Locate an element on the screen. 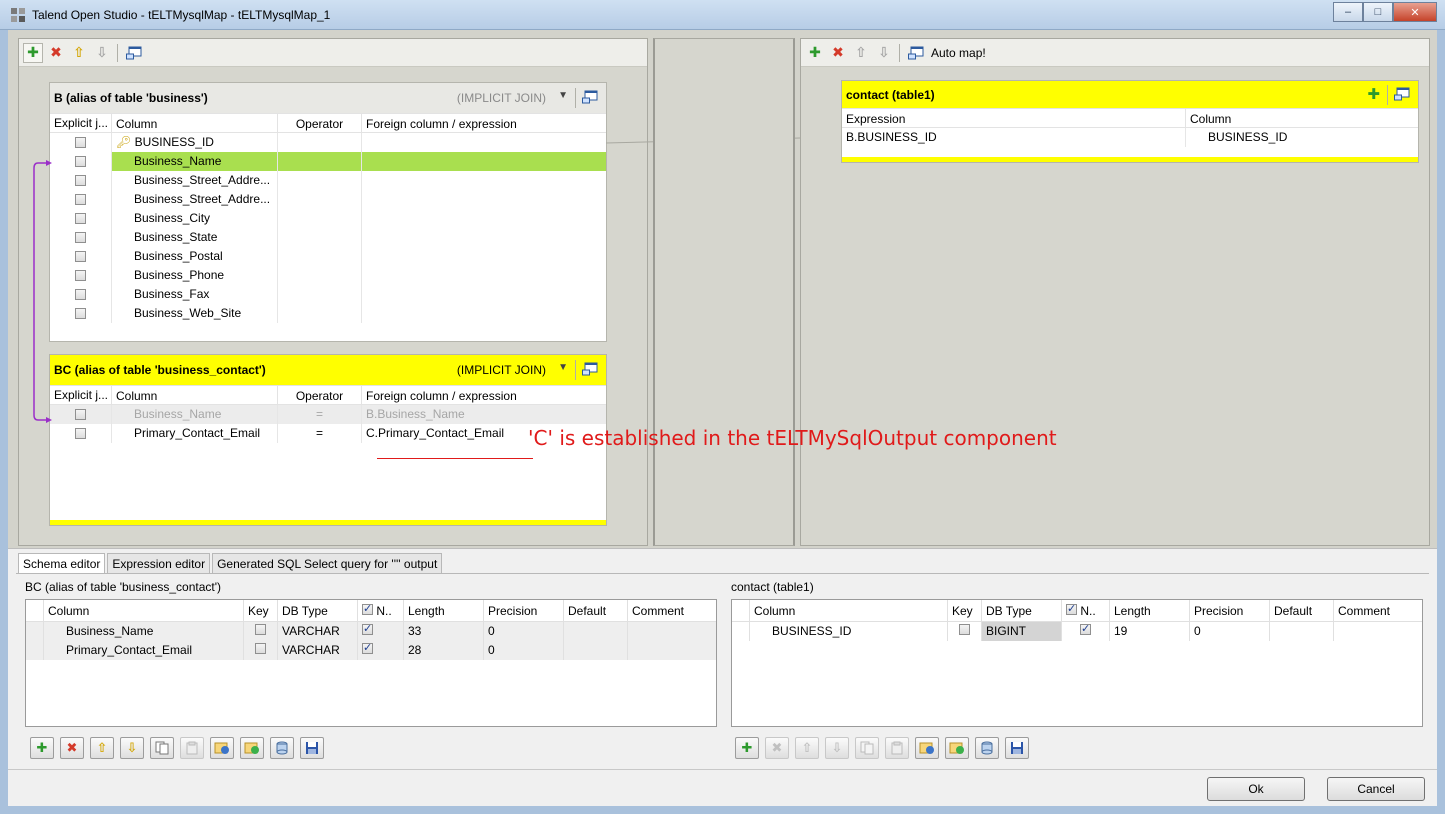  minimize-all-icon is located at coordinates (134, 53).